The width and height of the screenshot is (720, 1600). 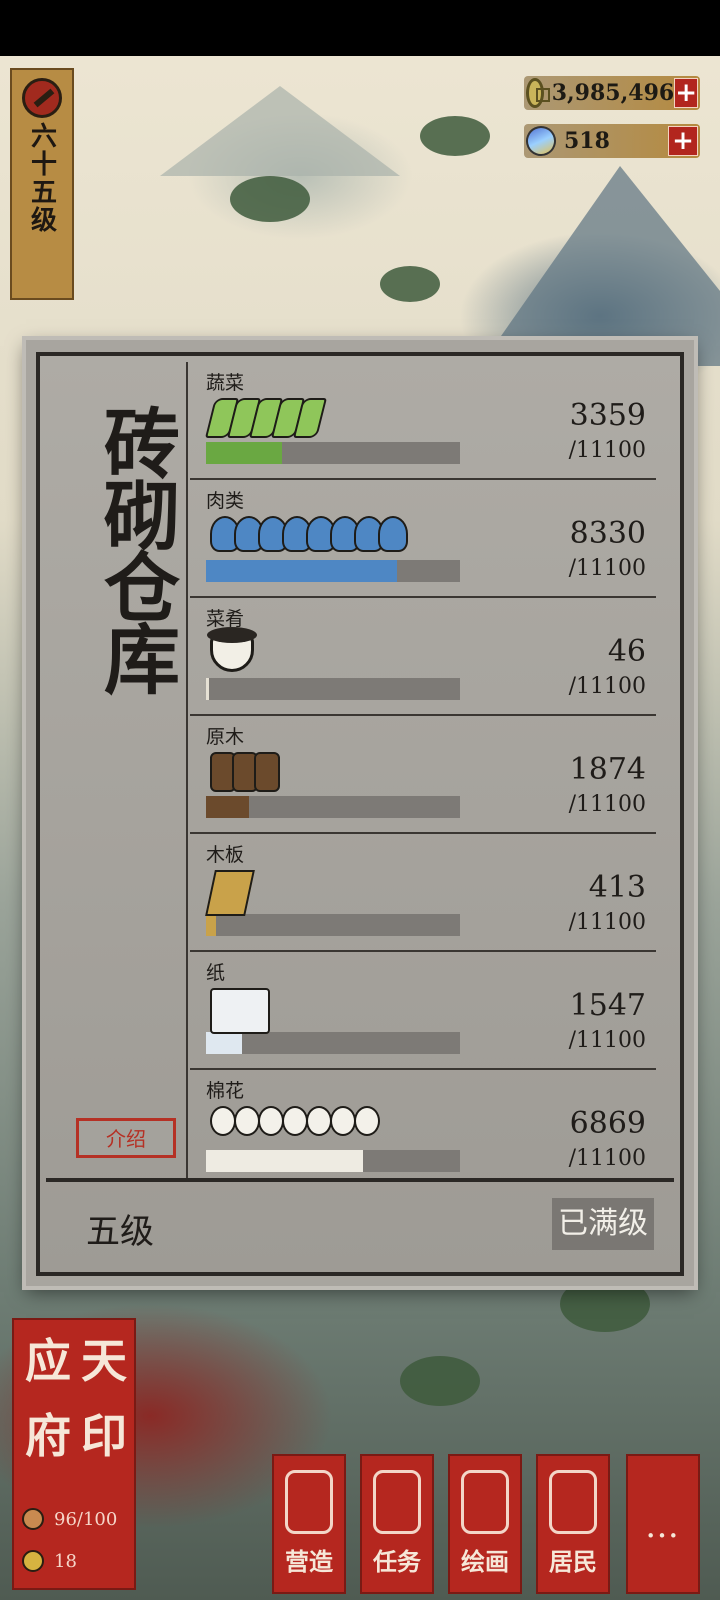 What do you see at coordinates (225, 383) in the screenshot?
I see `item-name: 蔬菜` at bounding box center [225, 383].